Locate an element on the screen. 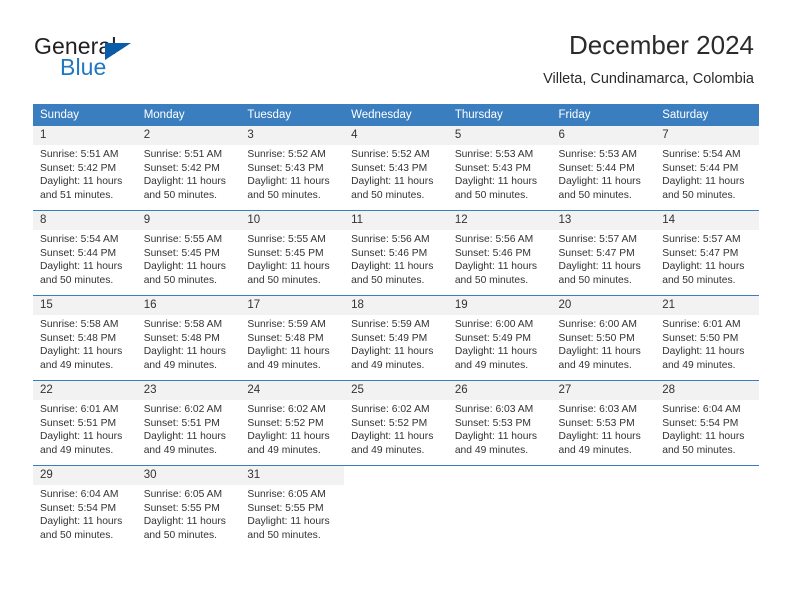  day-number: 31 is located at coordinates (292, 475).